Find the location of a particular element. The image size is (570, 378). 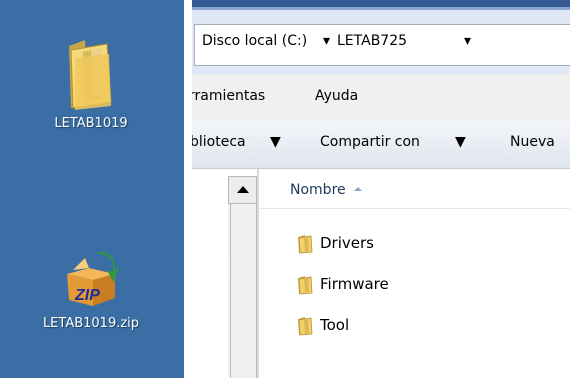

title-bar is located at coordinates (381, 5).